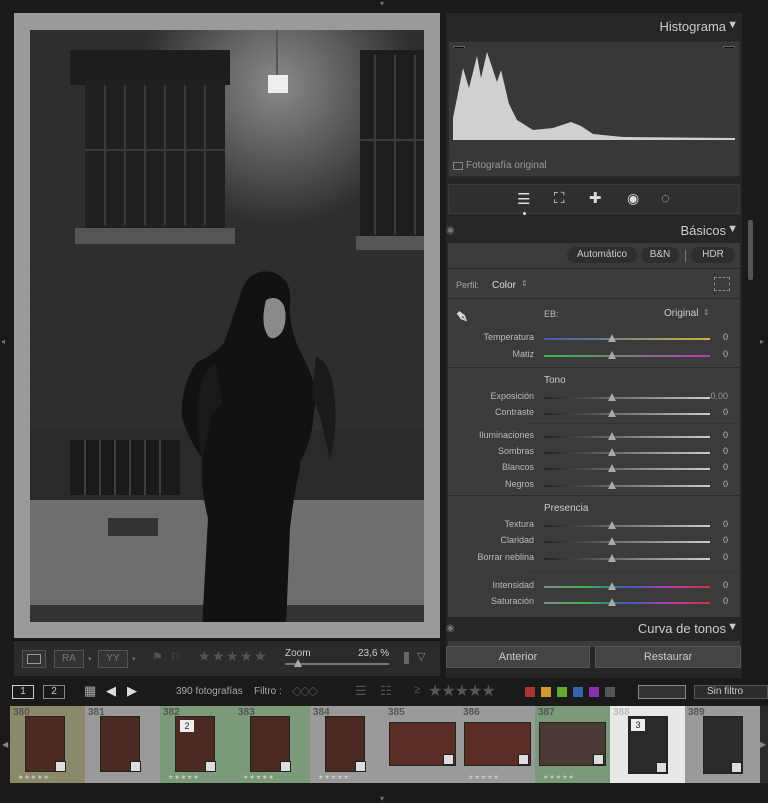  What do you see at coordinates (731, 692) in the screenshot?
I see `filter-preset-select: Sin filtro` at bounding box center [731, 692].